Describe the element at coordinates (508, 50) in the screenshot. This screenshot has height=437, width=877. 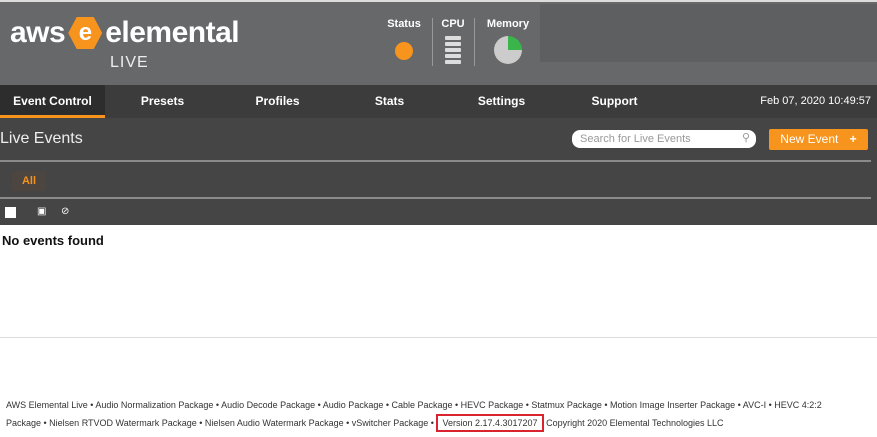
I see `memory-pie-icon` at that location.